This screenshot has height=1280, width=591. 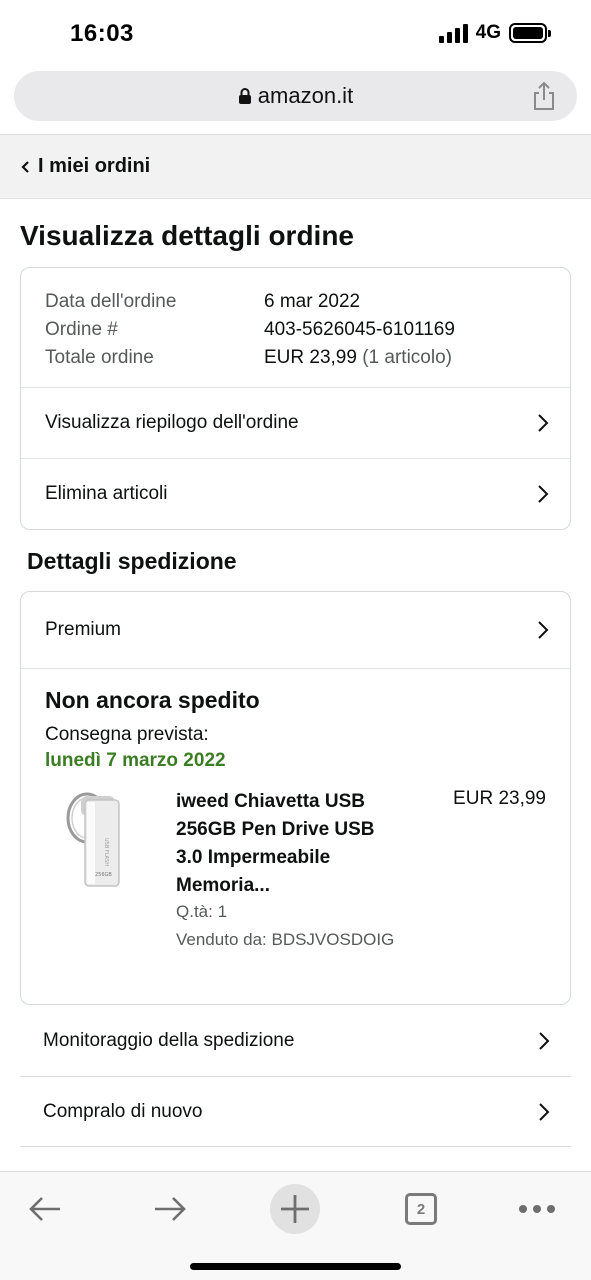 What do you see at coordinates (103, 875) in the screenshot?
I see `svg-text: 256GB` at bounding box center [103, 875].